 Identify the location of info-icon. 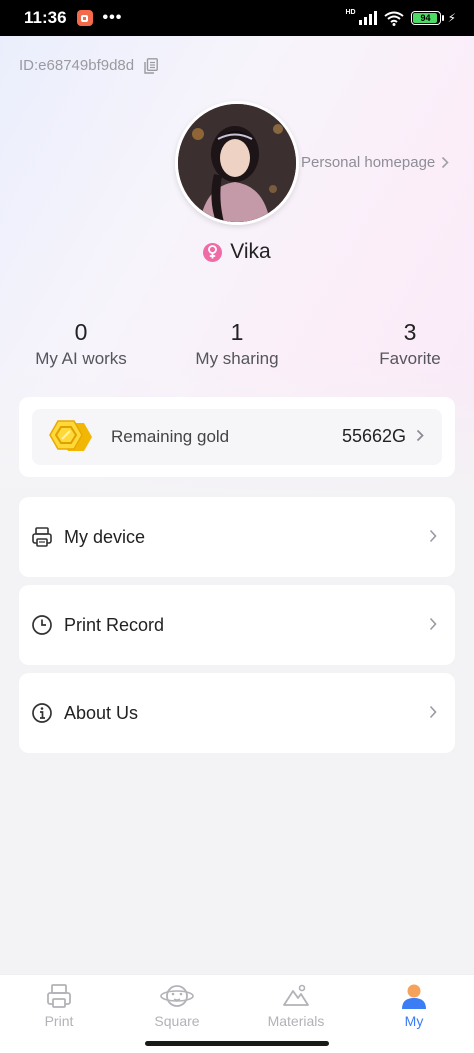
(42, 713).